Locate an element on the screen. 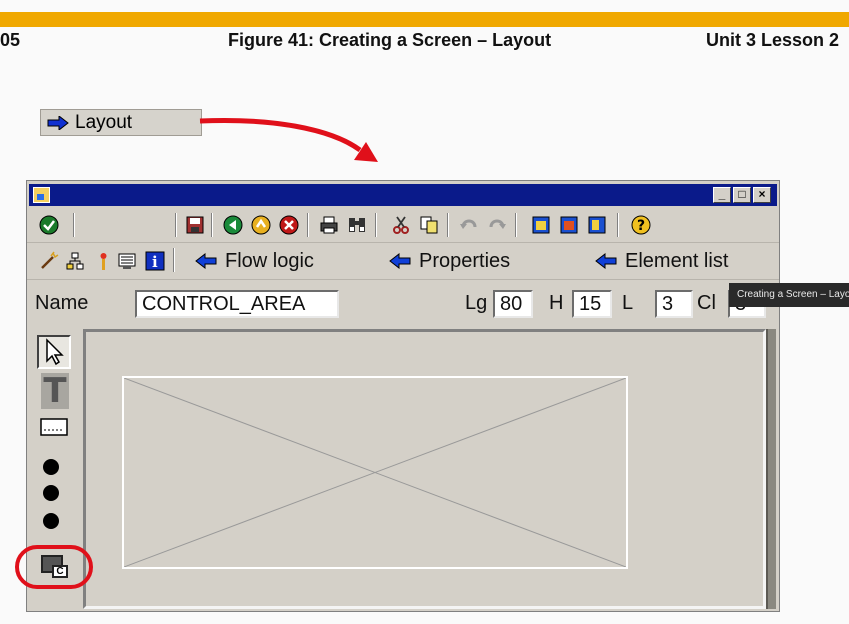 This screenshot has height=624, width=849. layout-label: Layout is located at coordinates (104, 122).